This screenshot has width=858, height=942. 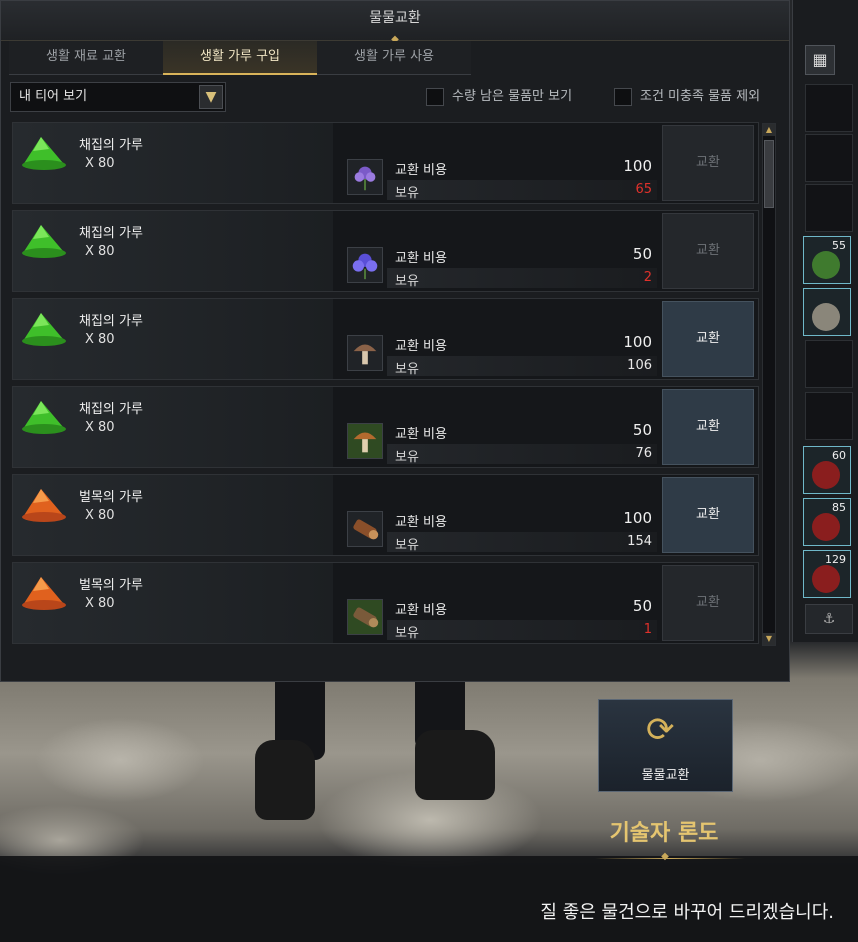 What do you see at coordinates (826, 317) in the screenshot?
I see `ore-icon` at bounding box center [826, 317].